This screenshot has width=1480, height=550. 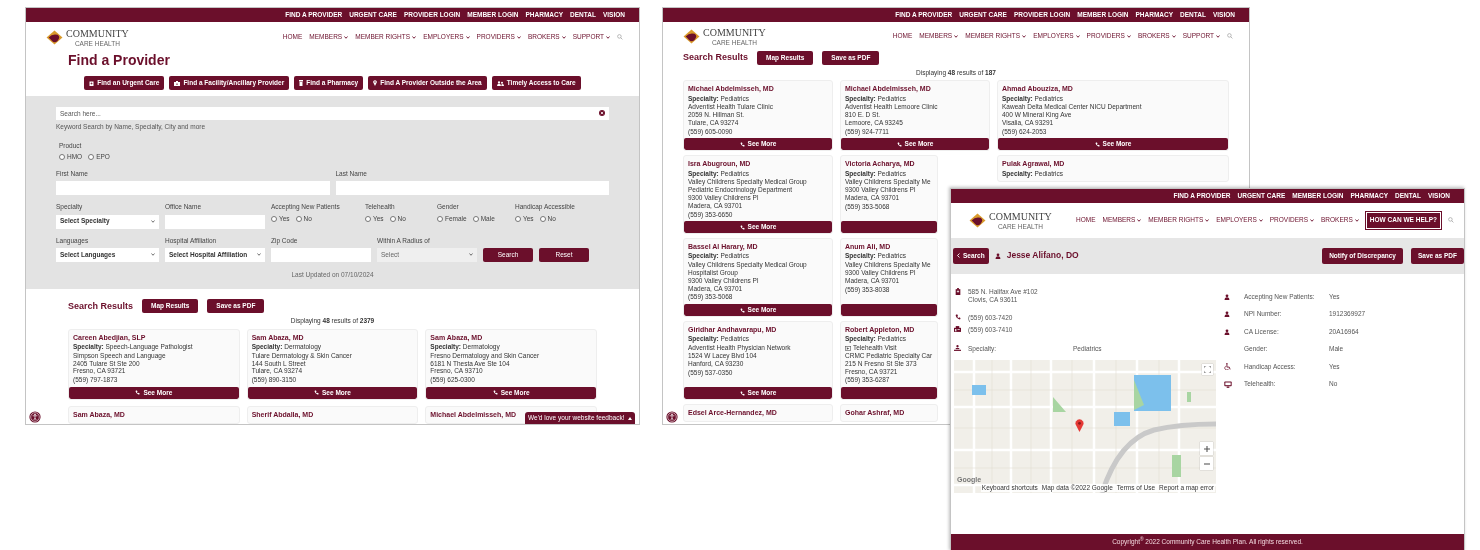 What do you see at coordinates (1228, 384) in the screenshot?
I see `monitor-icon` at bounding box center [1228, 384].